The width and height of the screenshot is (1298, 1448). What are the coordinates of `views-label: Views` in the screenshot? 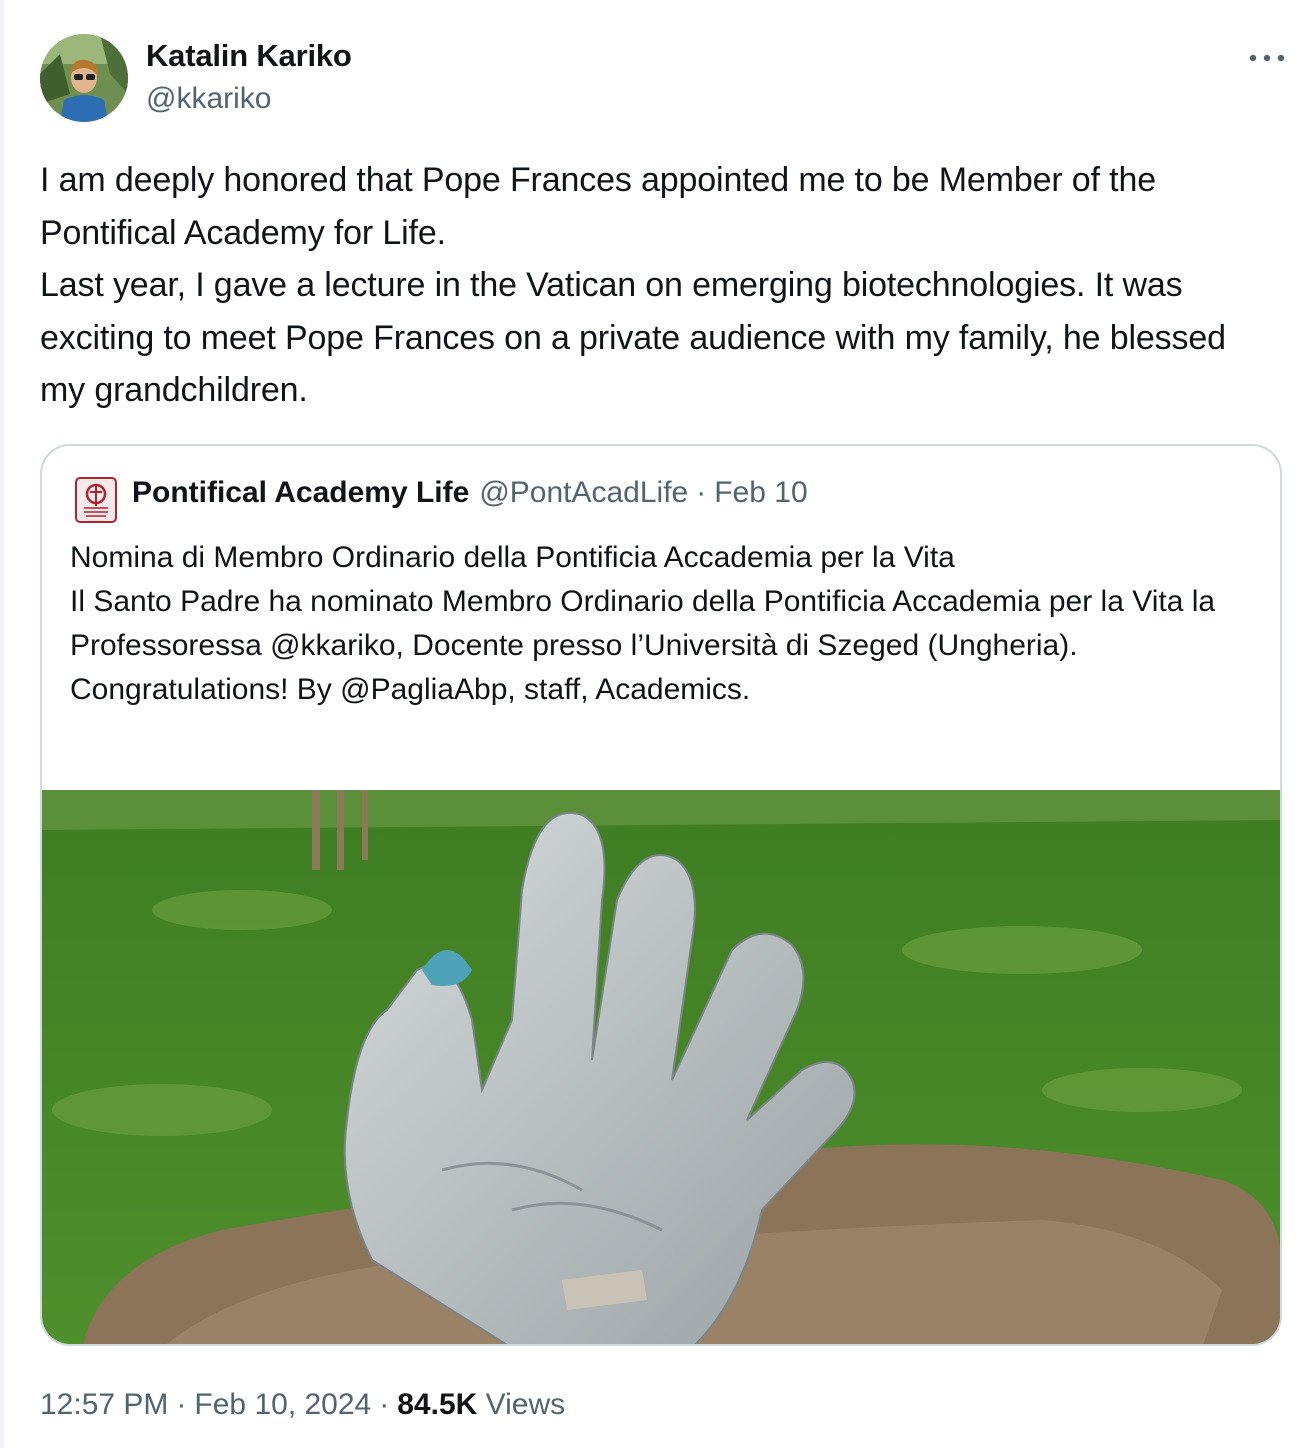 It's located at (525, 1404).